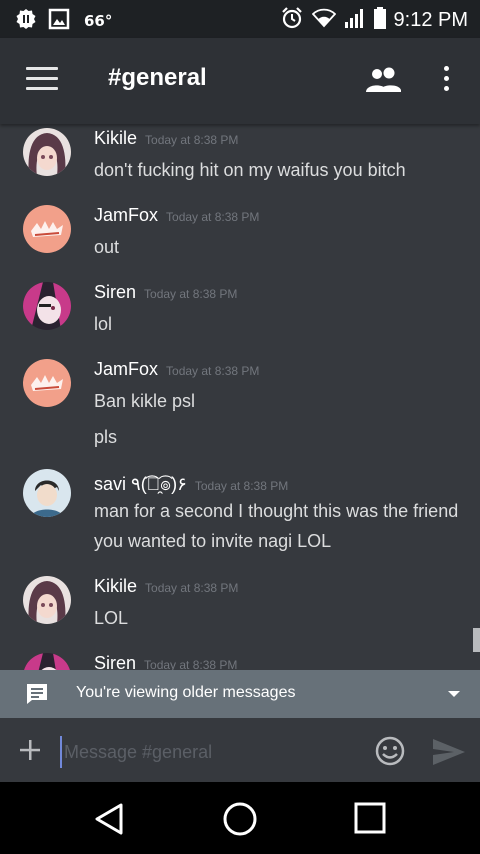  I want to click on older-messages-bar: You're viewing older messages, so click(240, 694).